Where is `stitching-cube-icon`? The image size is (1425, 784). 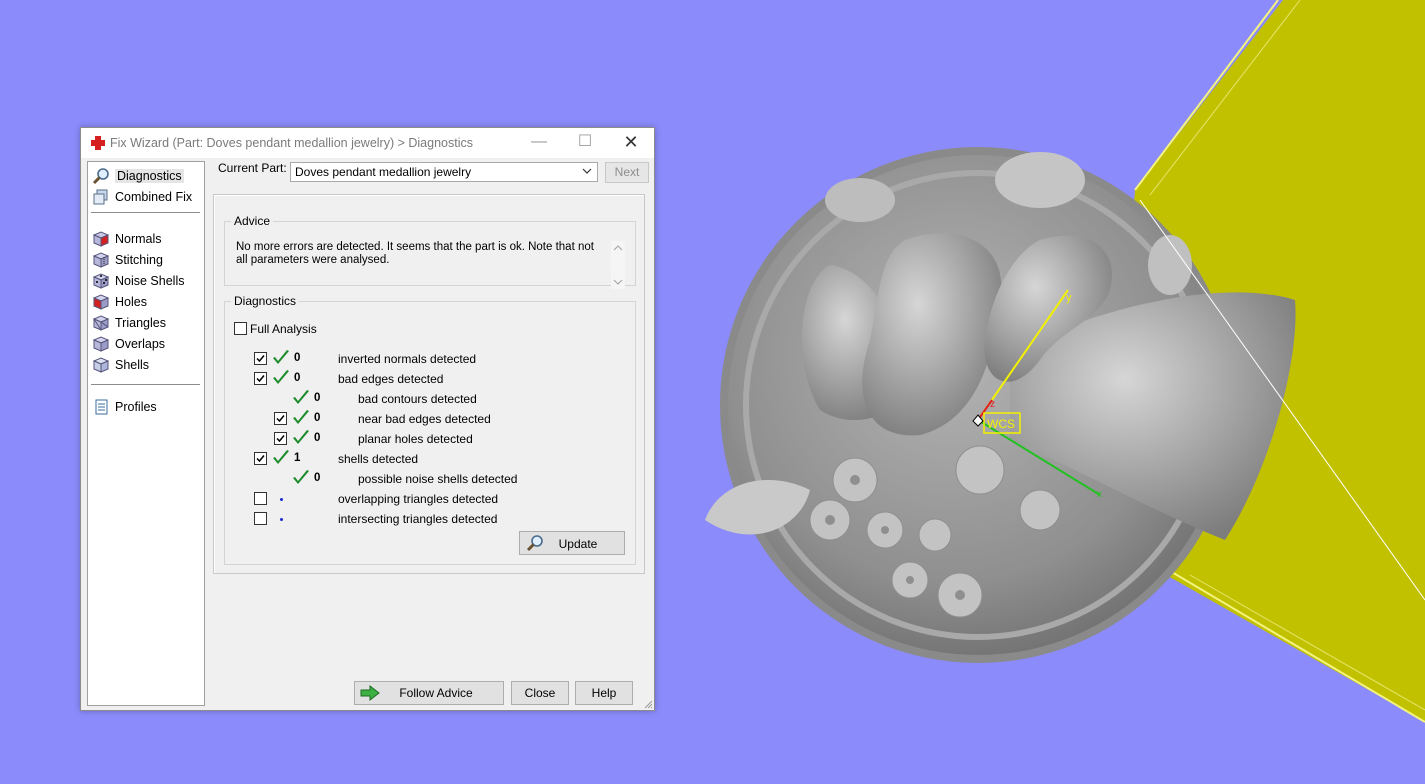 stitching-cube-icon is located at coordinates (101, 260).